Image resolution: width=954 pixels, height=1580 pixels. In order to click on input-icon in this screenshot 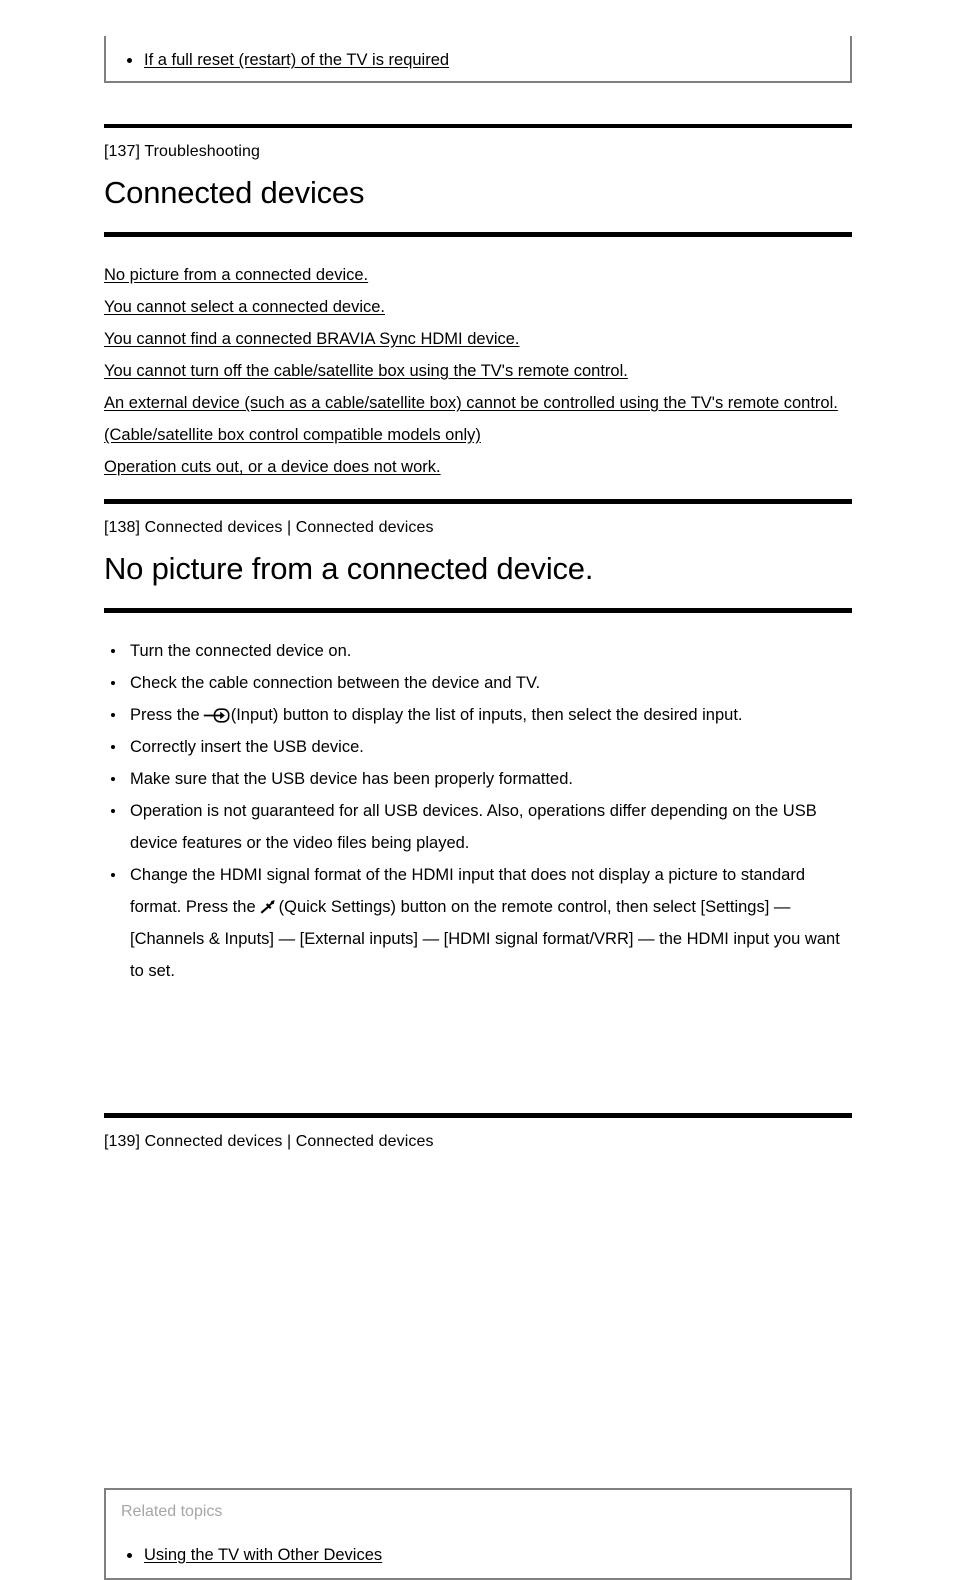, I will do `click(216, 715)`.